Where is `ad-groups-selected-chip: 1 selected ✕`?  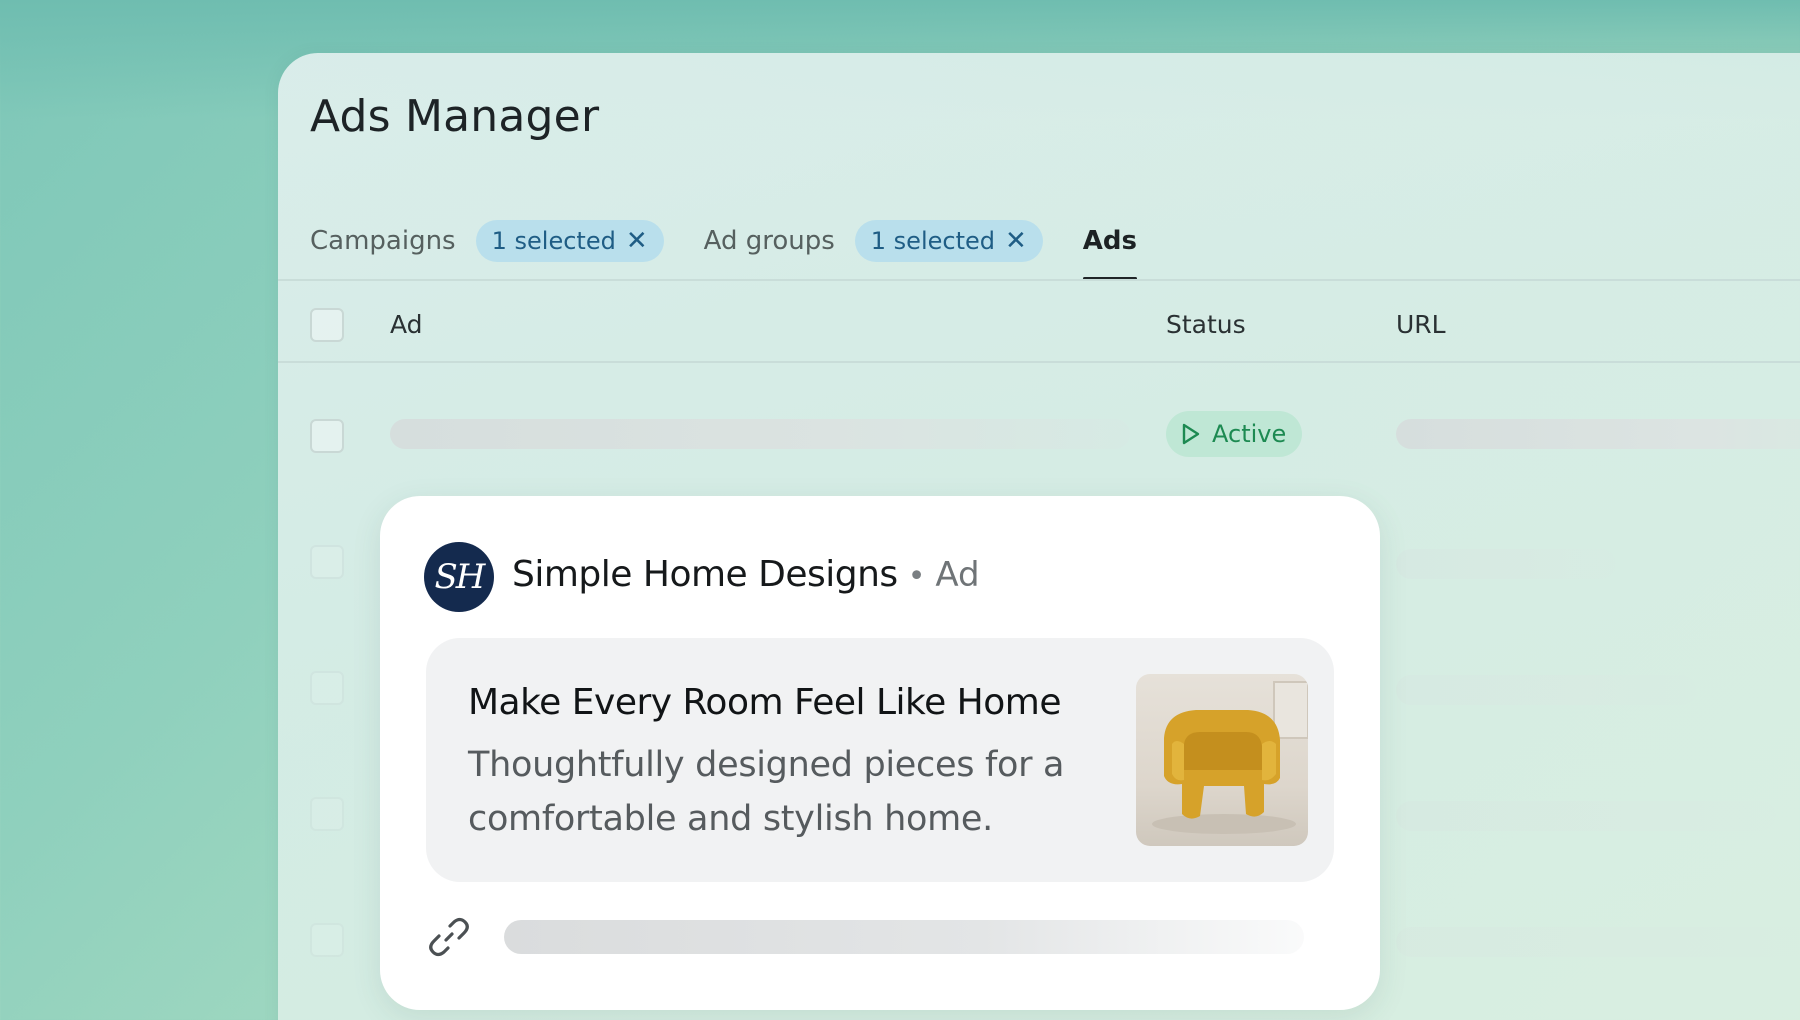 ad-groups-selected-chip: 1 selected ✕ is located at coordinates (948, 241).